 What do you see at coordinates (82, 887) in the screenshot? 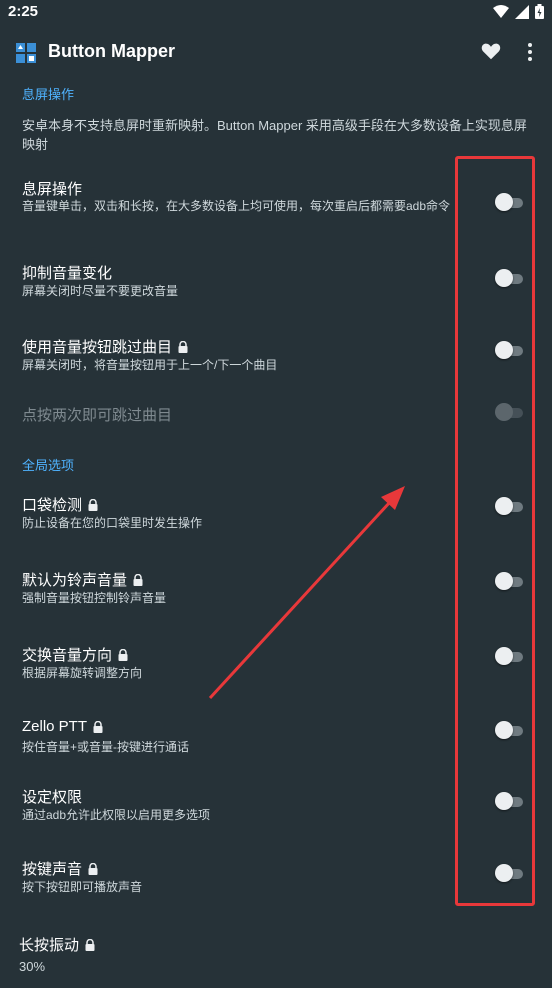
I see `pref-summary: 按下按钮即可播放声音` at bounding box center [82, 887].